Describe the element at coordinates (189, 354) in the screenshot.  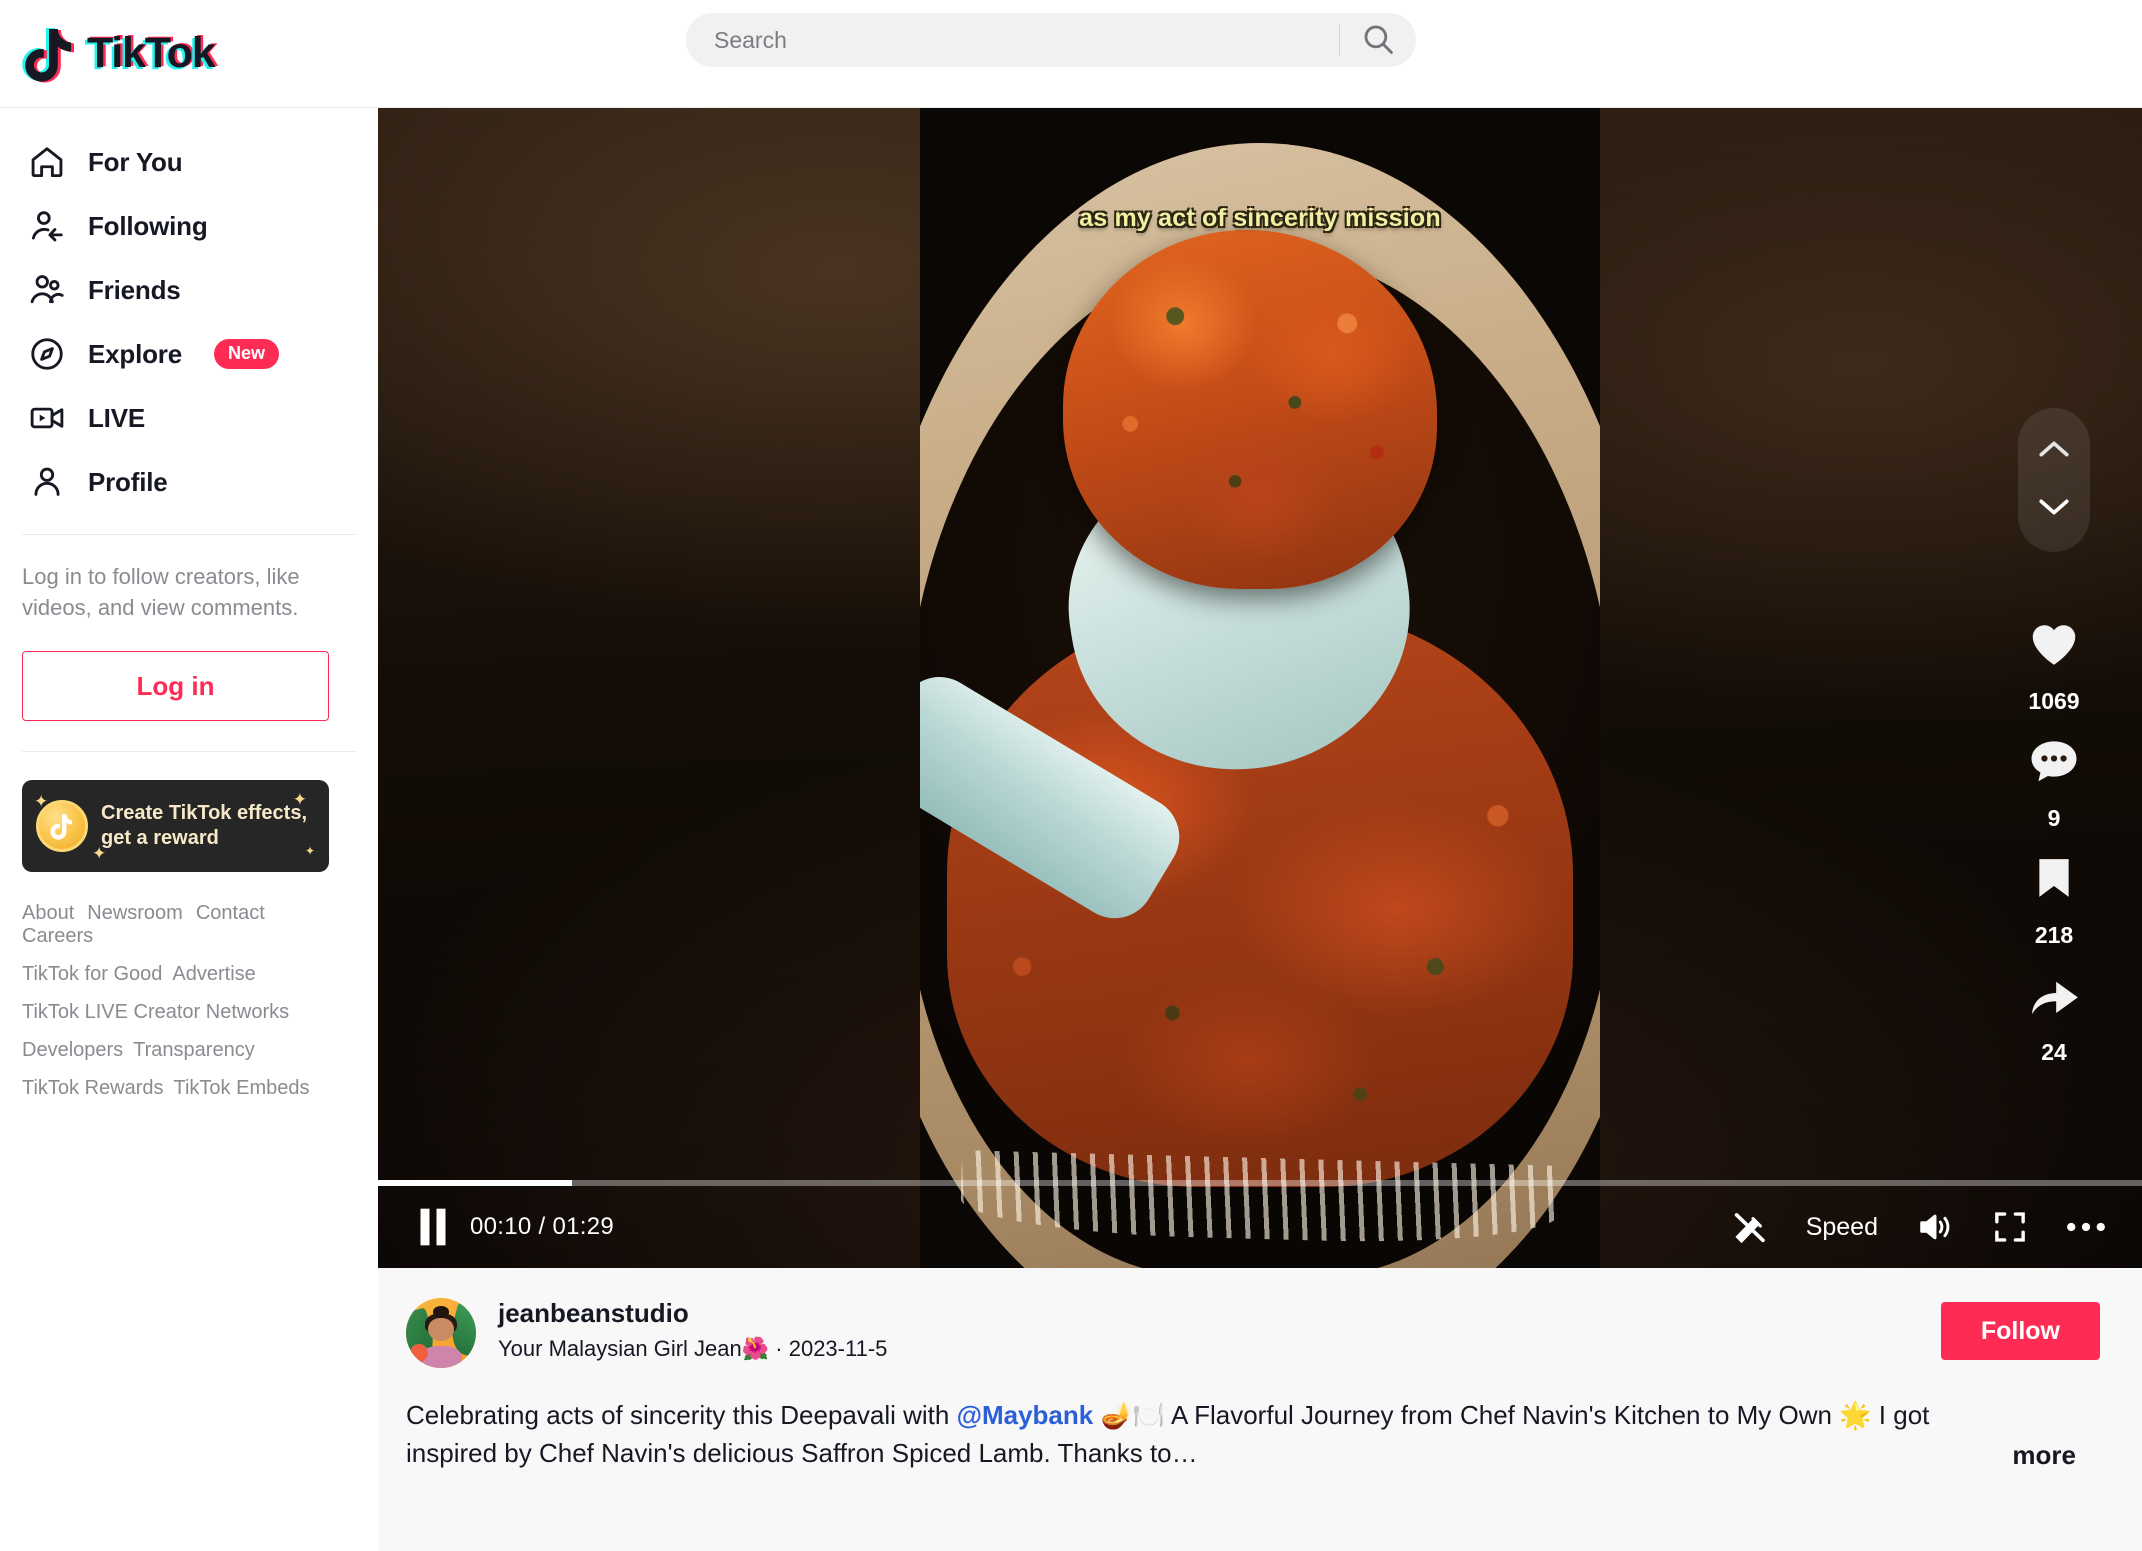
I see `sidebar-item-explore: Explore New` at that location.